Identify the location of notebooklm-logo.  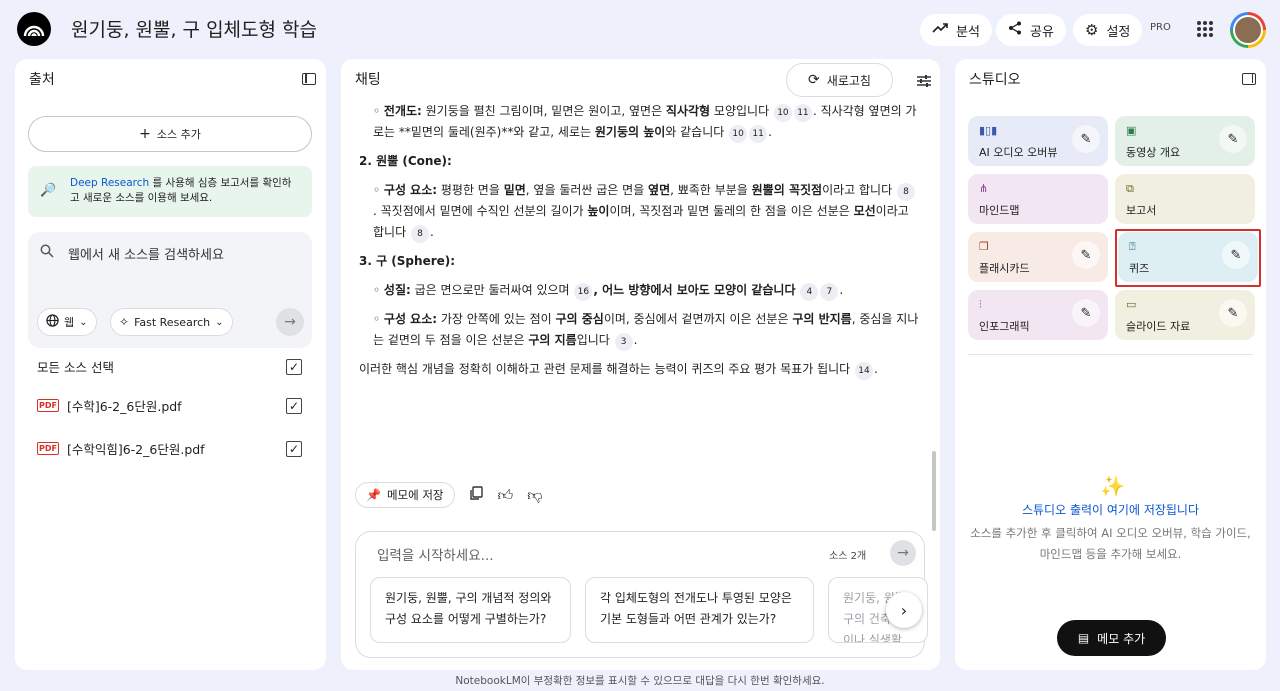
(34, 29).